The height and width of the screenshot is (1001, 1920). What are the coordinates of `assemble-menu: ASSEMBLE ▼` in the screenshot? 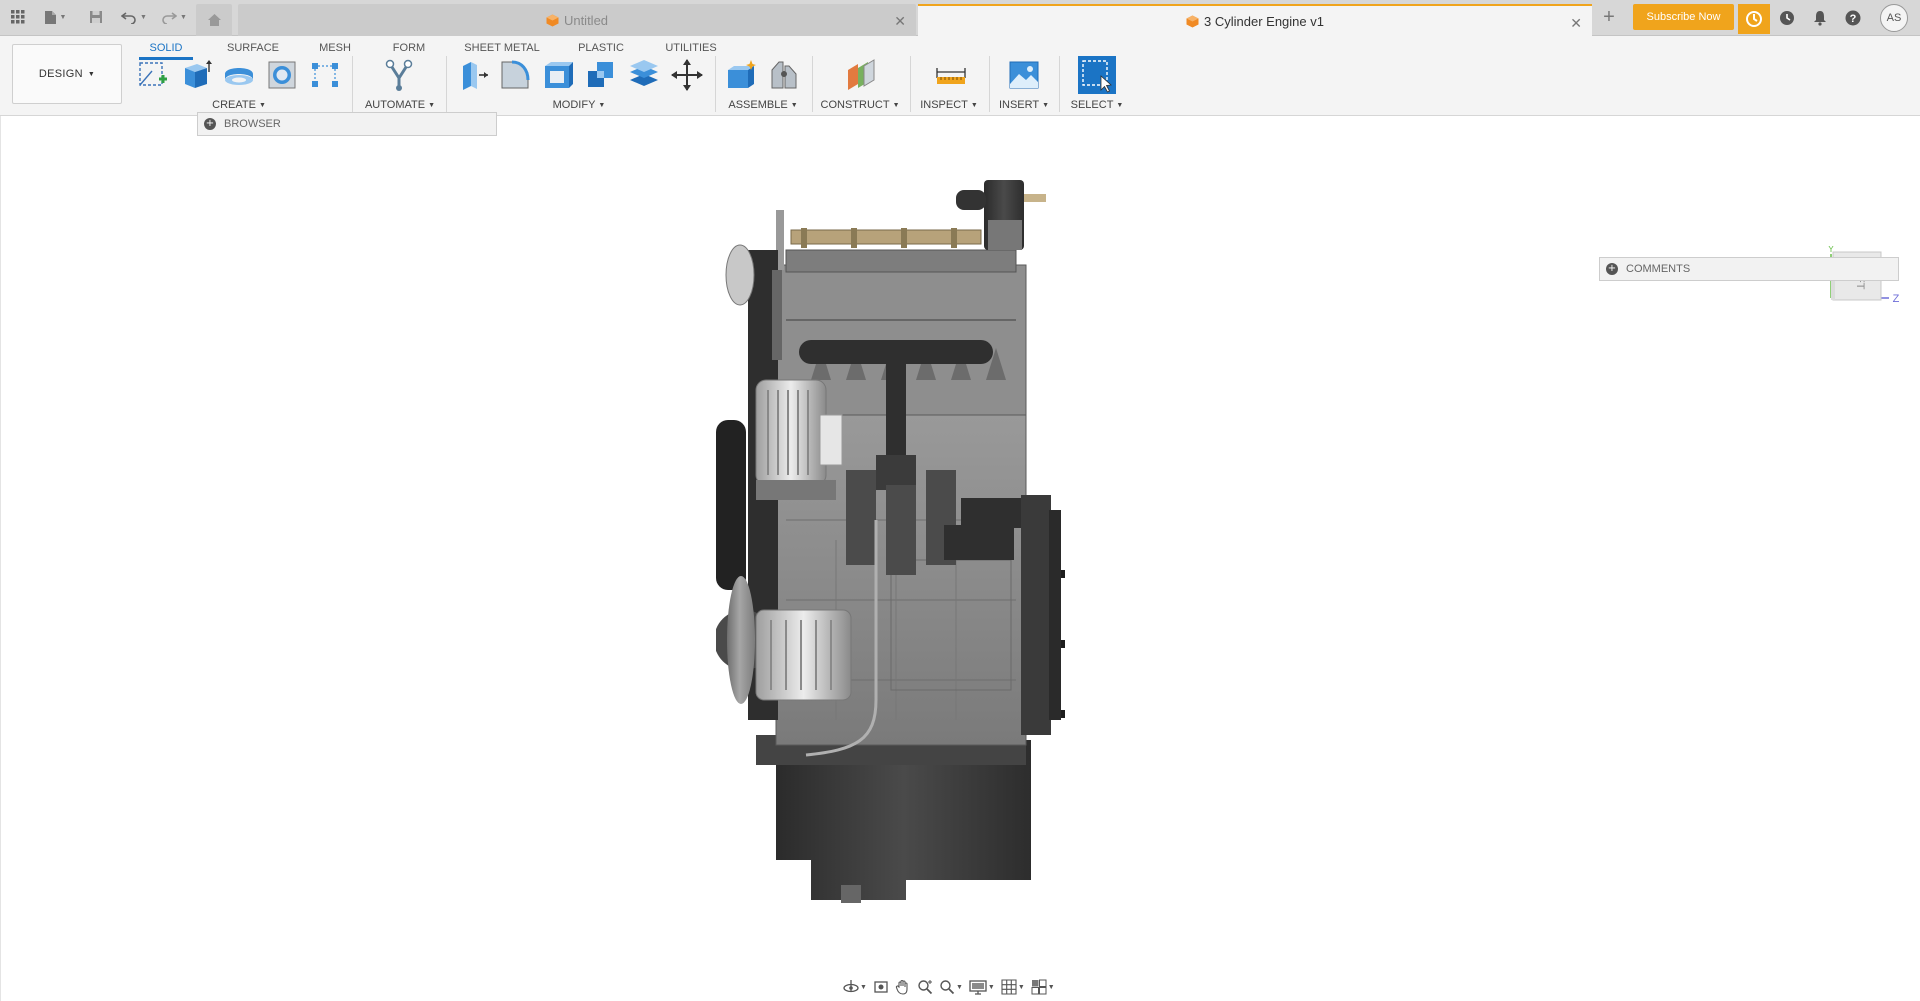 It's located at (763, 105).